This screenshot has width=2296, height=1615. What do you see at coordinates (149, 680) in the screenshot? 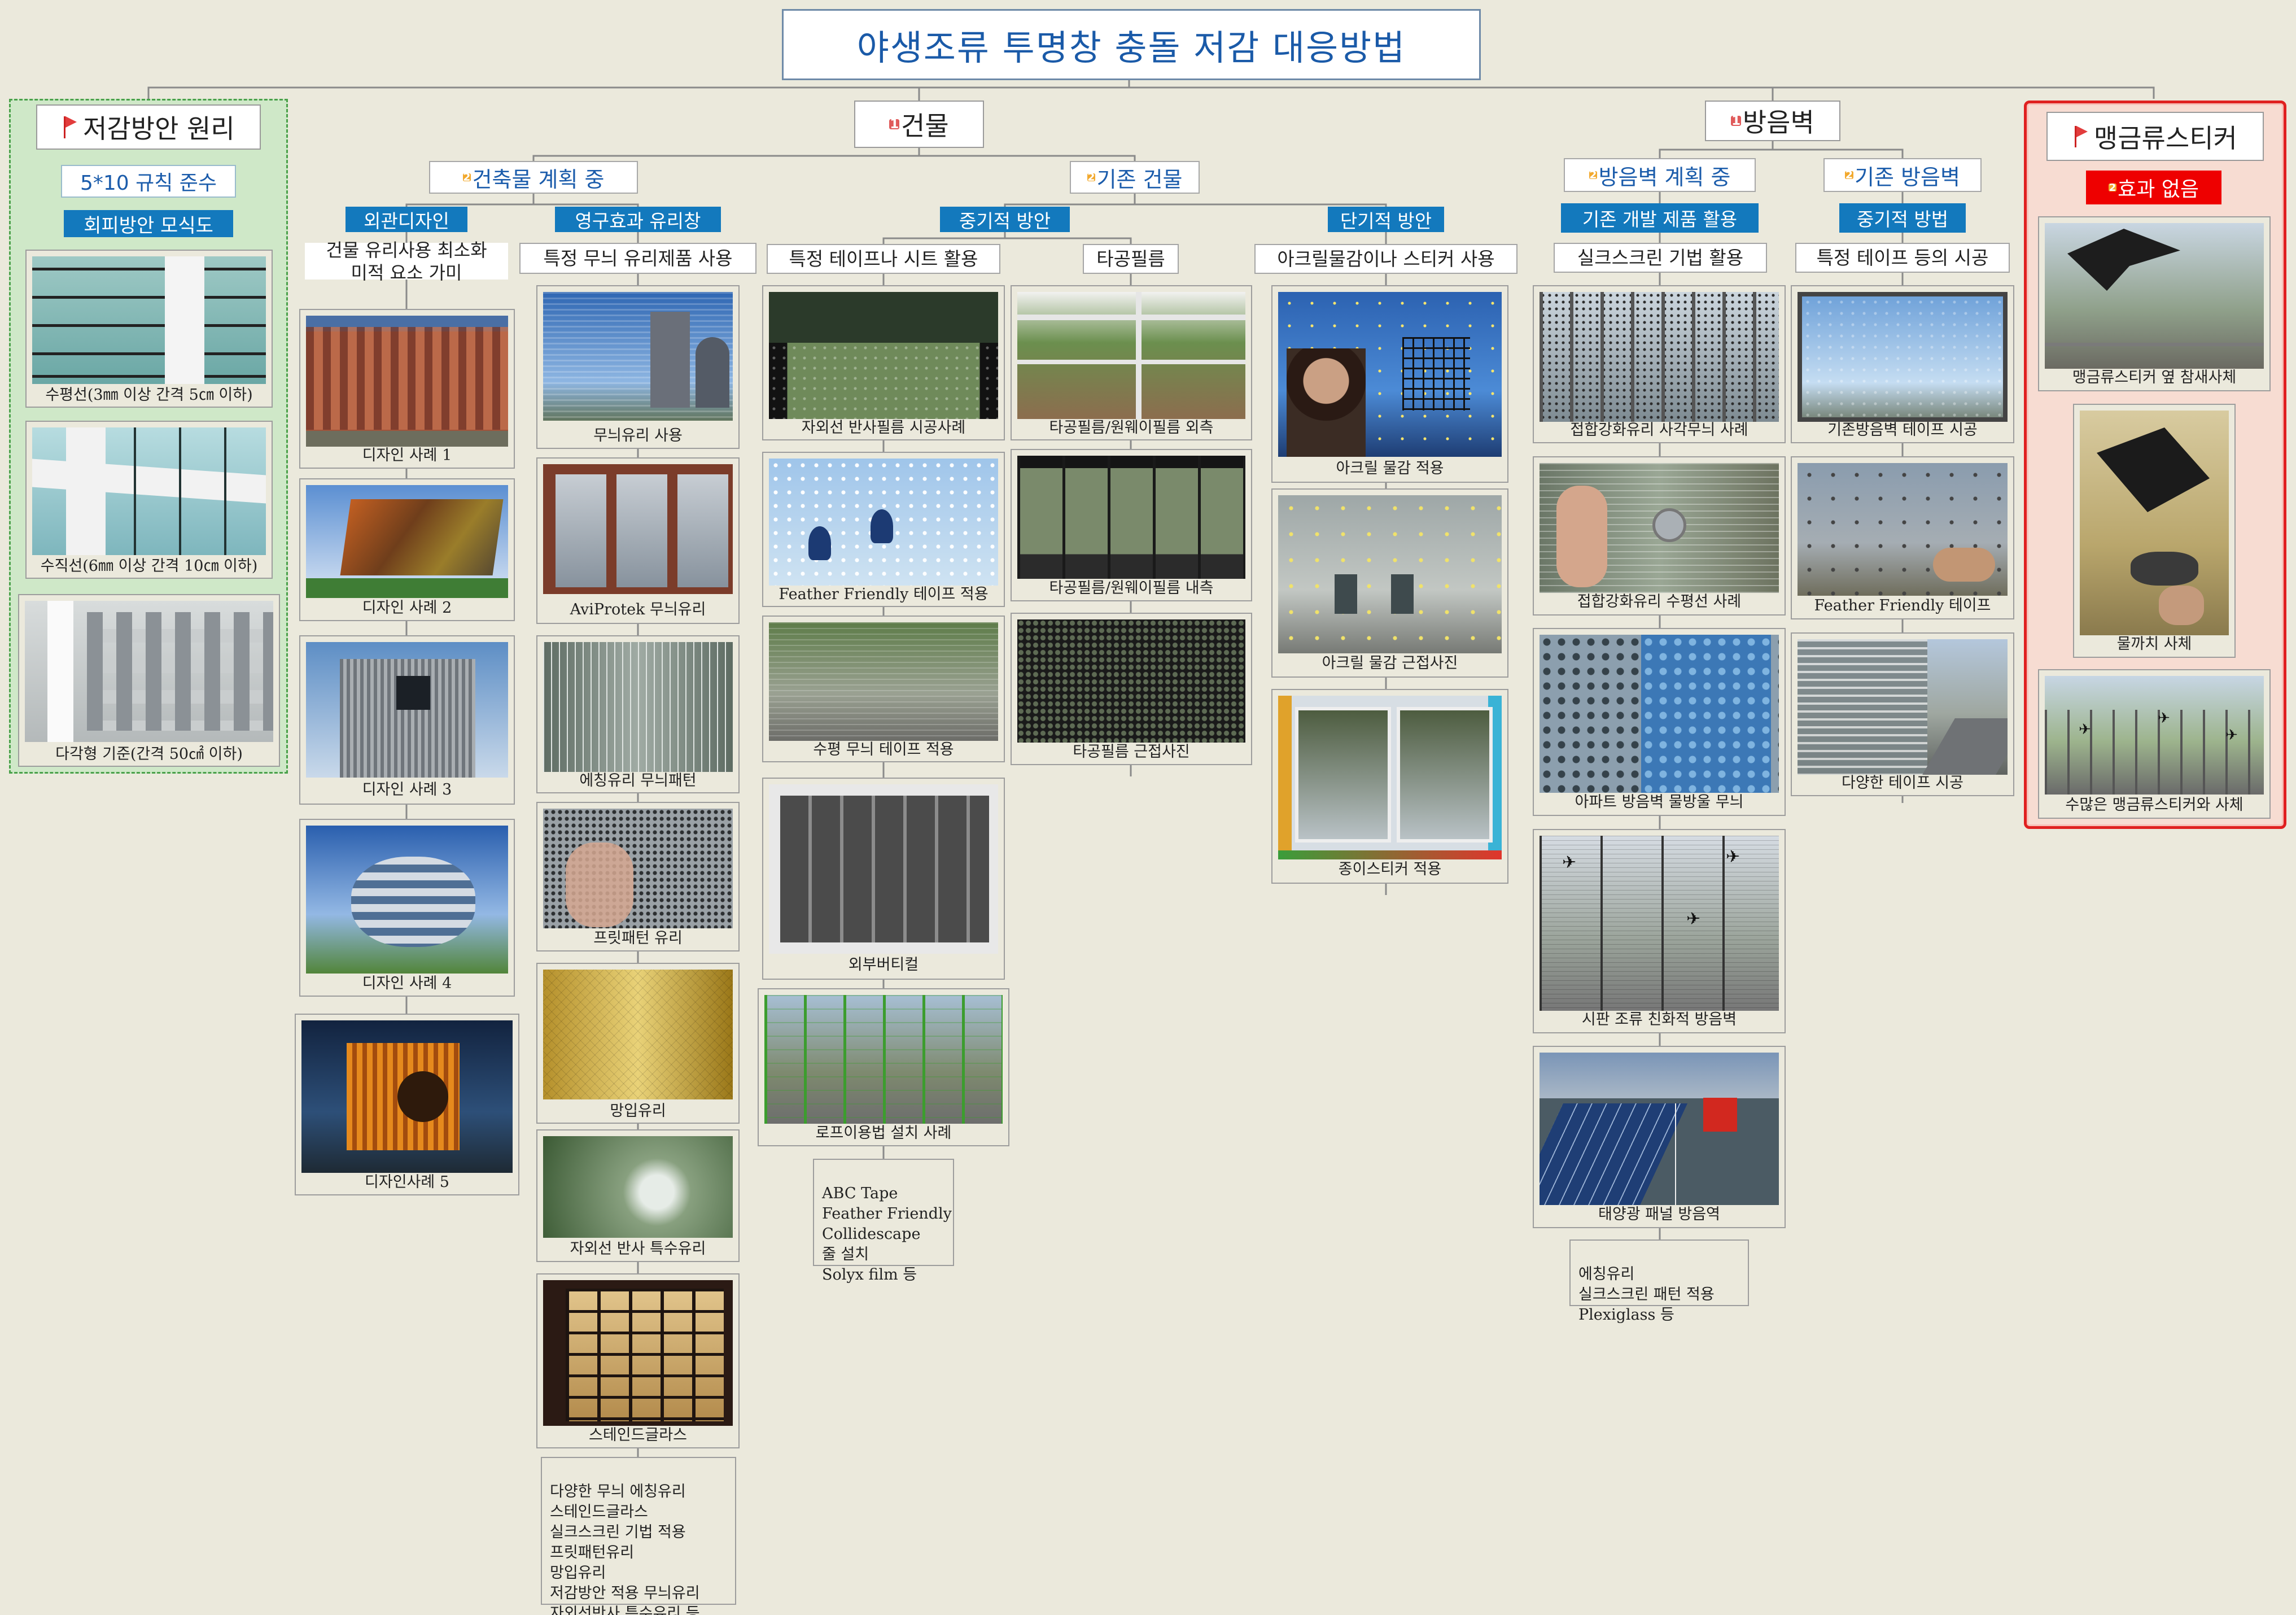
I see `image-card: 다각형 기준(간격 50㎠ 이하)` at bounding box center [149, 680].